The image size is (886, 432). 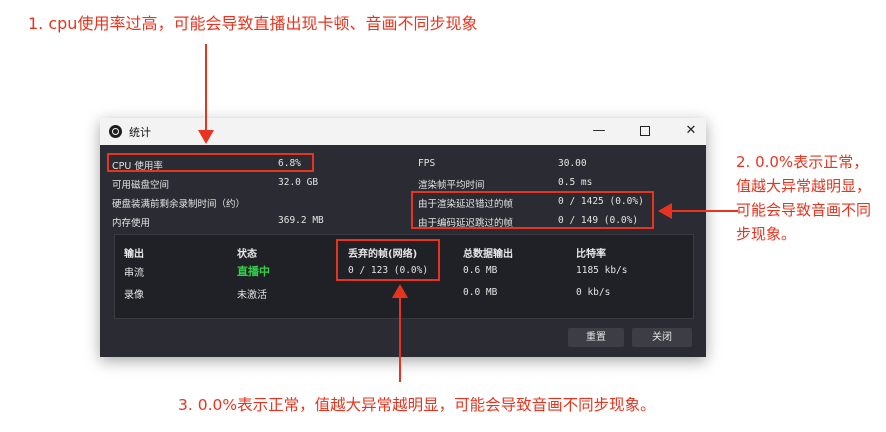 What do you see at coordinates (665, 211) in the screenshot?
I see `arrow-2-head` at bounding box center [665, 211].